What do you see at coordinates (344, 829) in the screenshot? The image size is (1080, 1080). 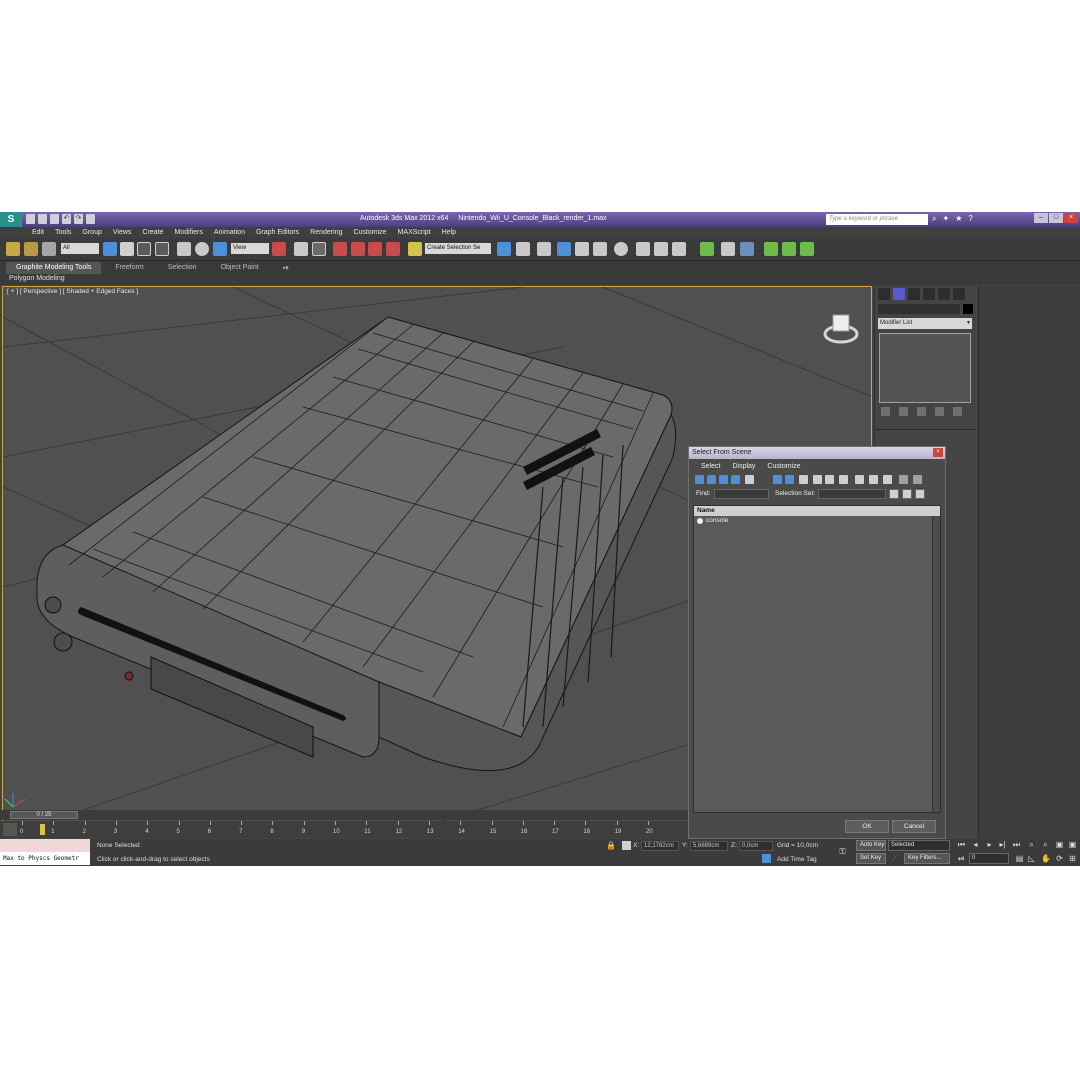 I see `track-bar: 0 1 2 3 4 5 6 7 8 9 10 11 12 13 14 15 16 17 18 19 20` at bounding box center [344, 829].